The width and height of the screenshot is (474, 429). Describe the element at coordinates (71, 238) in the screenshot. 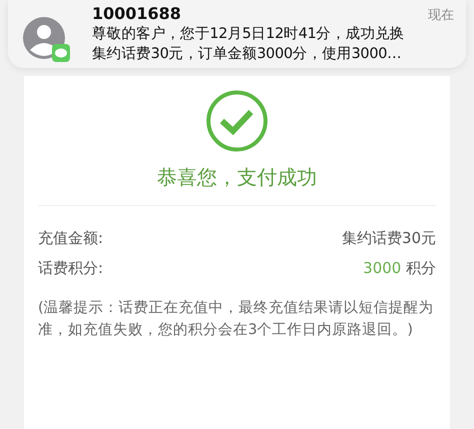

I see `row-label: 充值金额:` at that location.